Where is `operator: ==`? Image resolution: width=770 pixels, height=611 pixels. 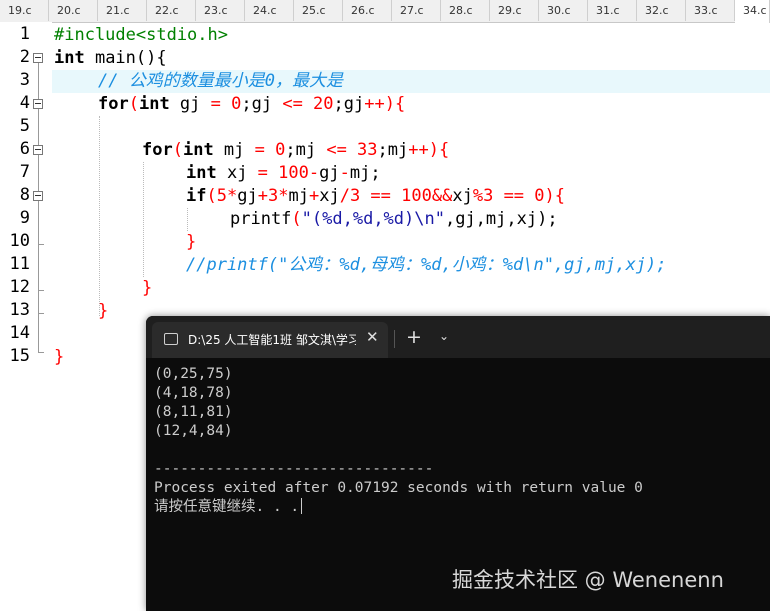 operator: == is located at coordinates (514, 196).